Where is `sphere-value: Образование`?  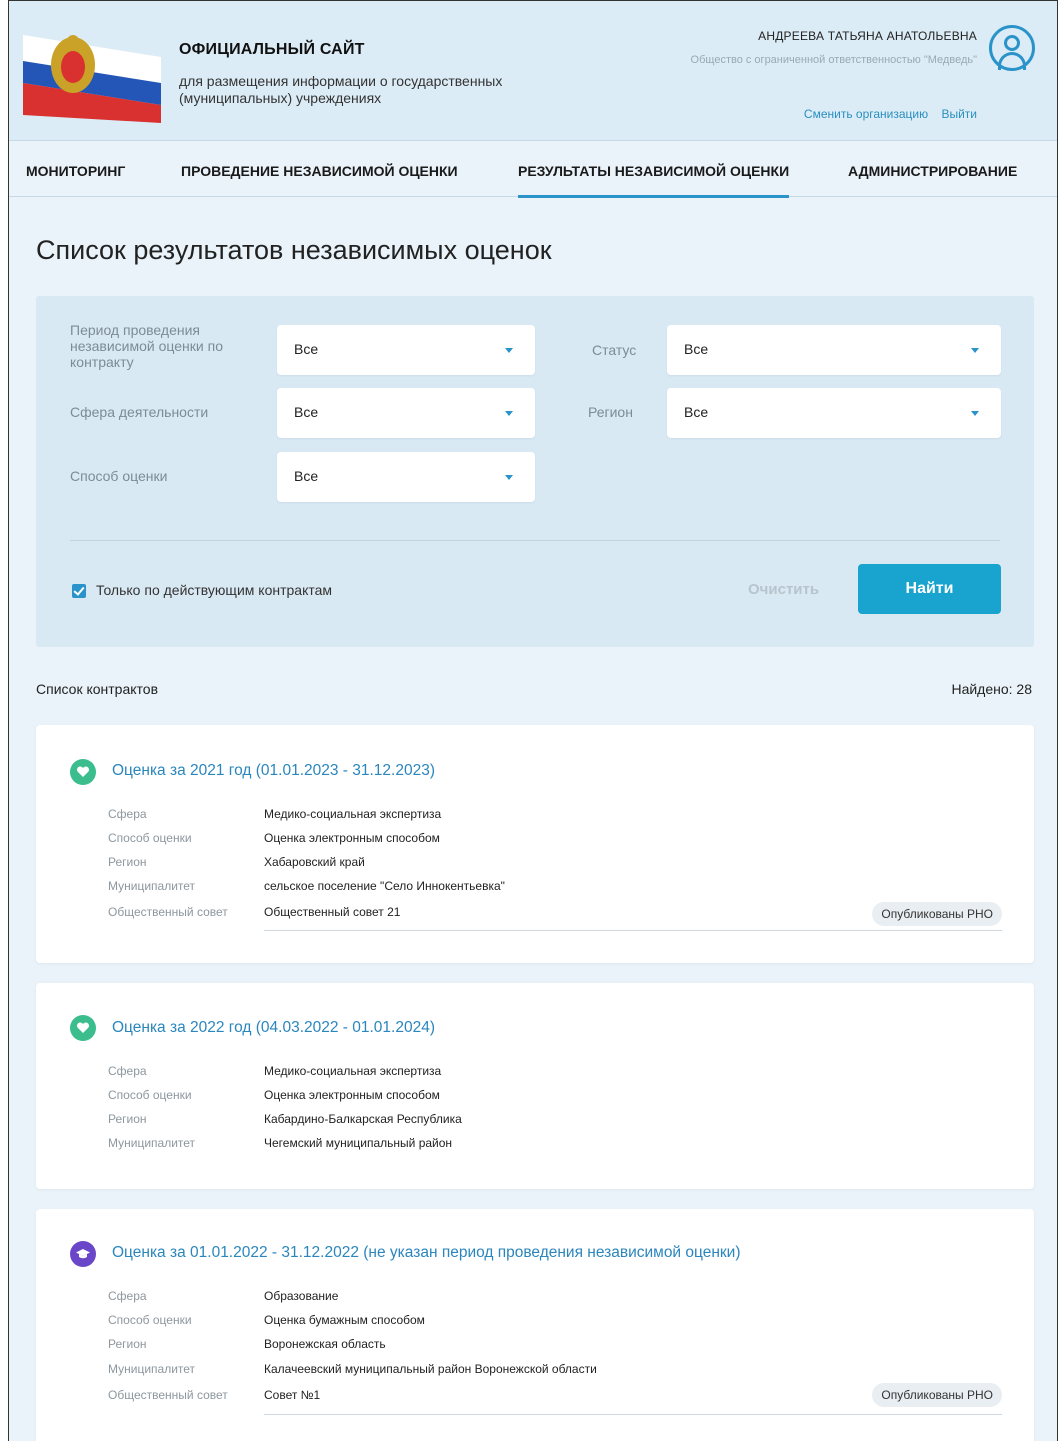
sphere-value: Образование is located at coordinates (301, 1296).